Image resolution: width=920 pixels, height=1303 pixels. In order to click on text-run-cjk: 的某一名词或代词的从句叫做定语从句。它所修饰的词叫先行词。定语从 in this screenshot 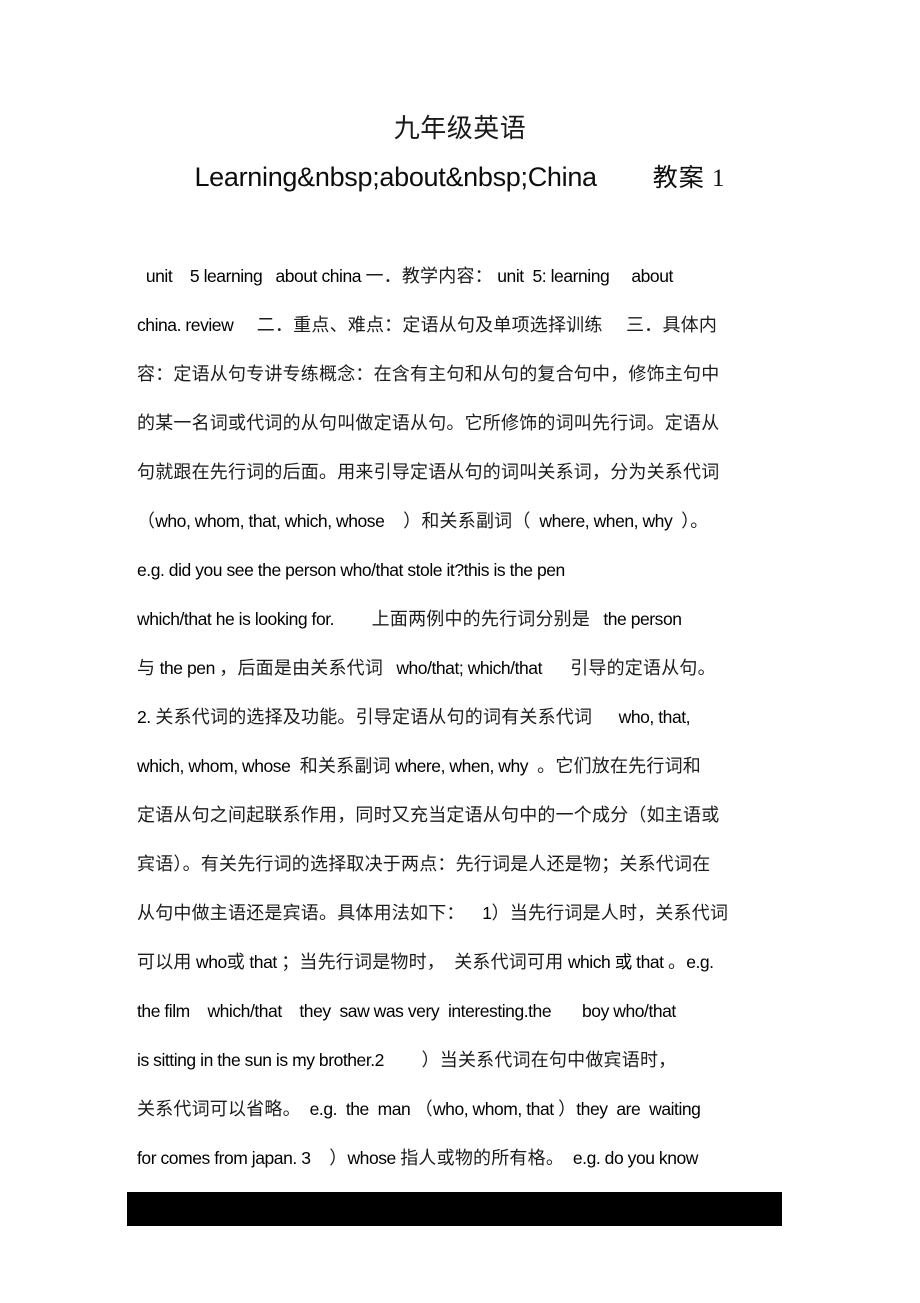, I will do `click(428, 423)`.